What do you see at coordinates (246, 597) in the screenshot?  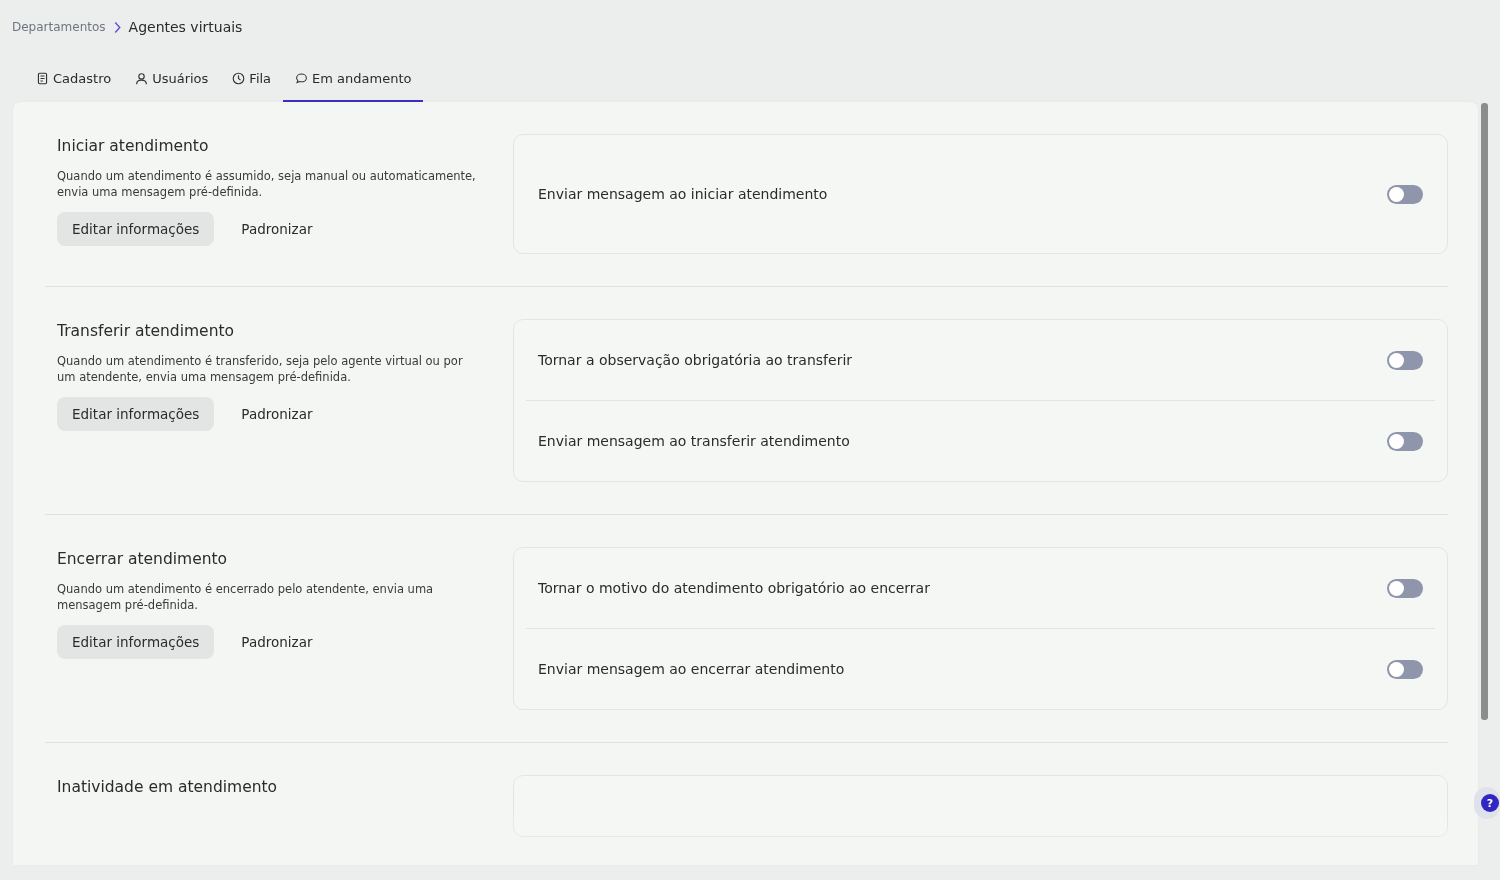 I see `section-description: Quando um atendimento é encerrado pelo atendente, envia uma mensagem pré-definida.` at bounding box center [246, 597].